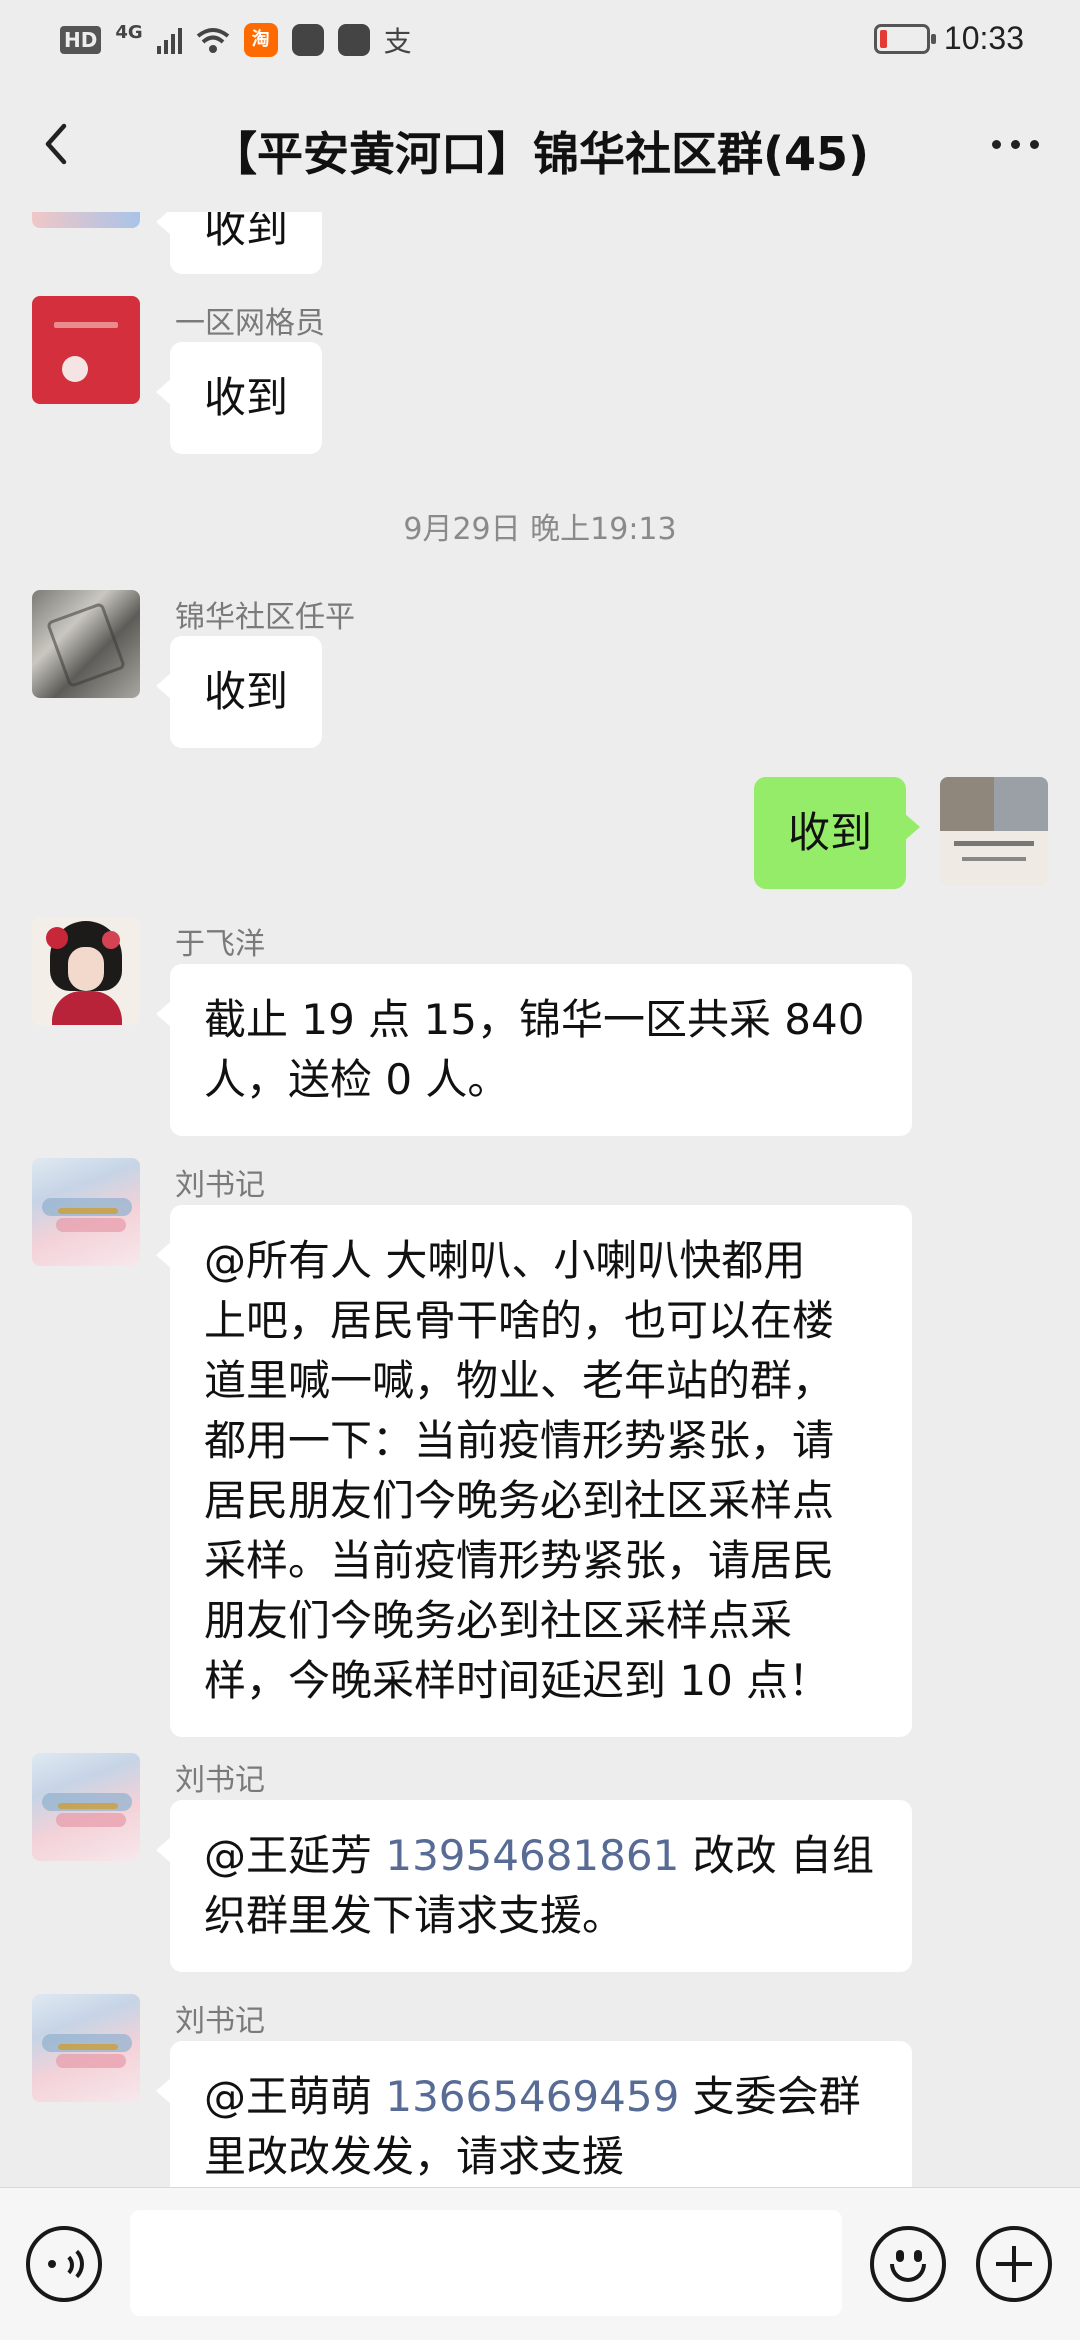 This screenshot has width=1080, height=2340. I want to click on message-input, so click(486, 2263).